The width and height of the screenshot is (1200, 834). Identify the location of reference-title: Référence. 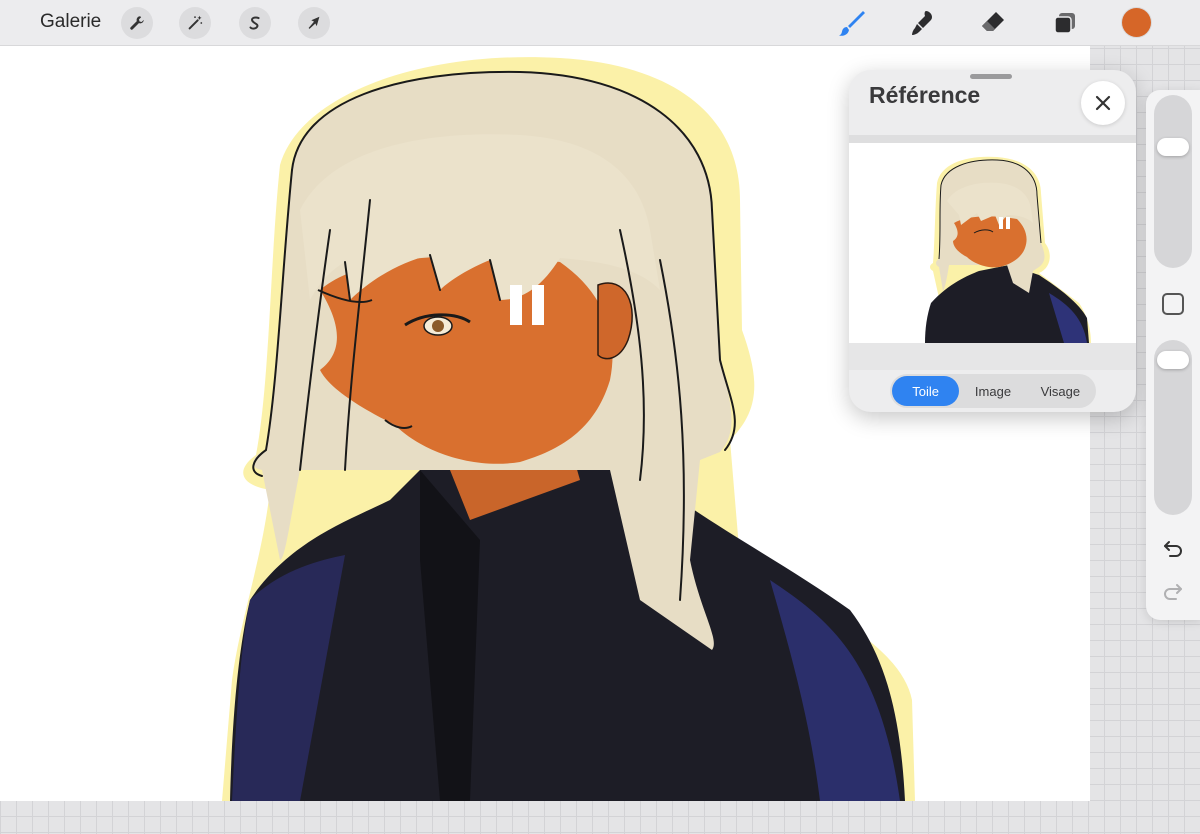
(925, 95).